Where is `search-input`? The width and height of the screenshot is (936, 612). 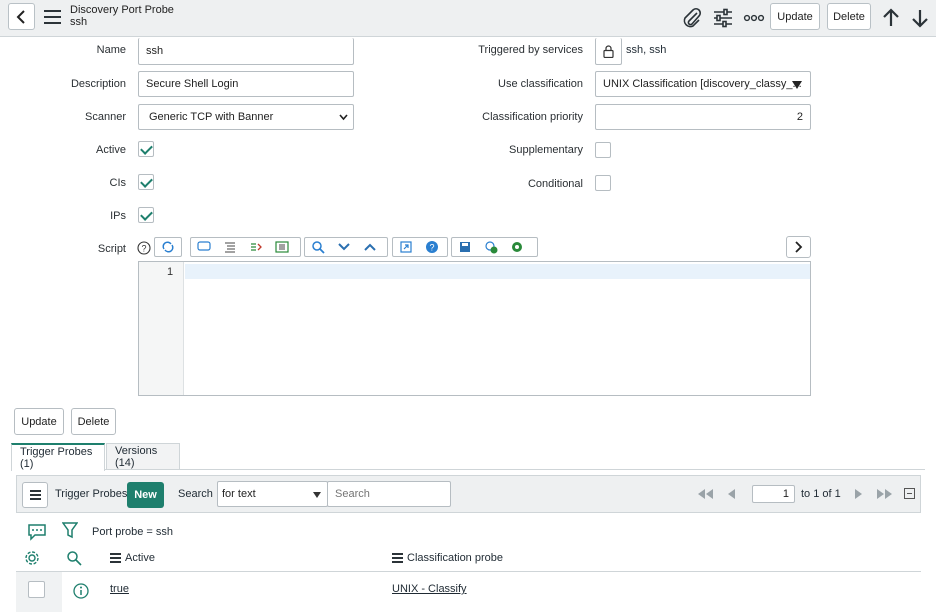 search-input is located at coordinates (389, 494).